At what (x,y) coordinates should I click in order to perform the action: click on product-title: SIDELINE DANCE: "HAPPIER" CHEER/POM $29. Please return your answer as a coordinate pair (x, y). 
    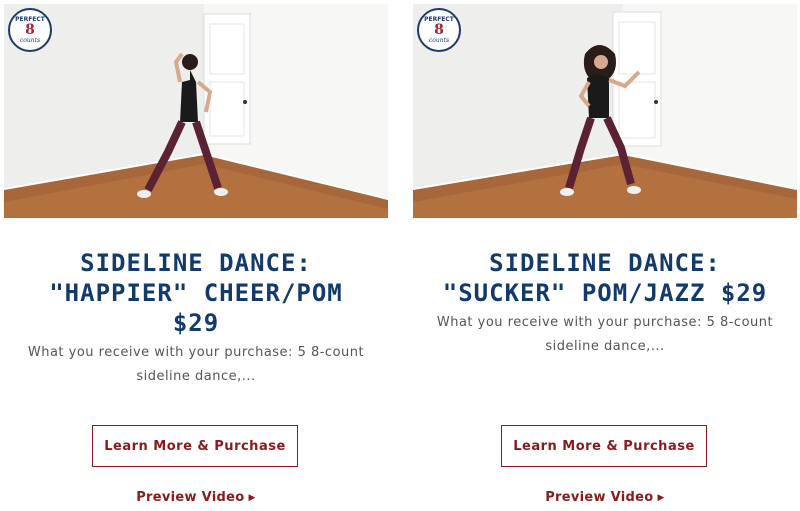
    Looking at the image, I should click on (196, 293).